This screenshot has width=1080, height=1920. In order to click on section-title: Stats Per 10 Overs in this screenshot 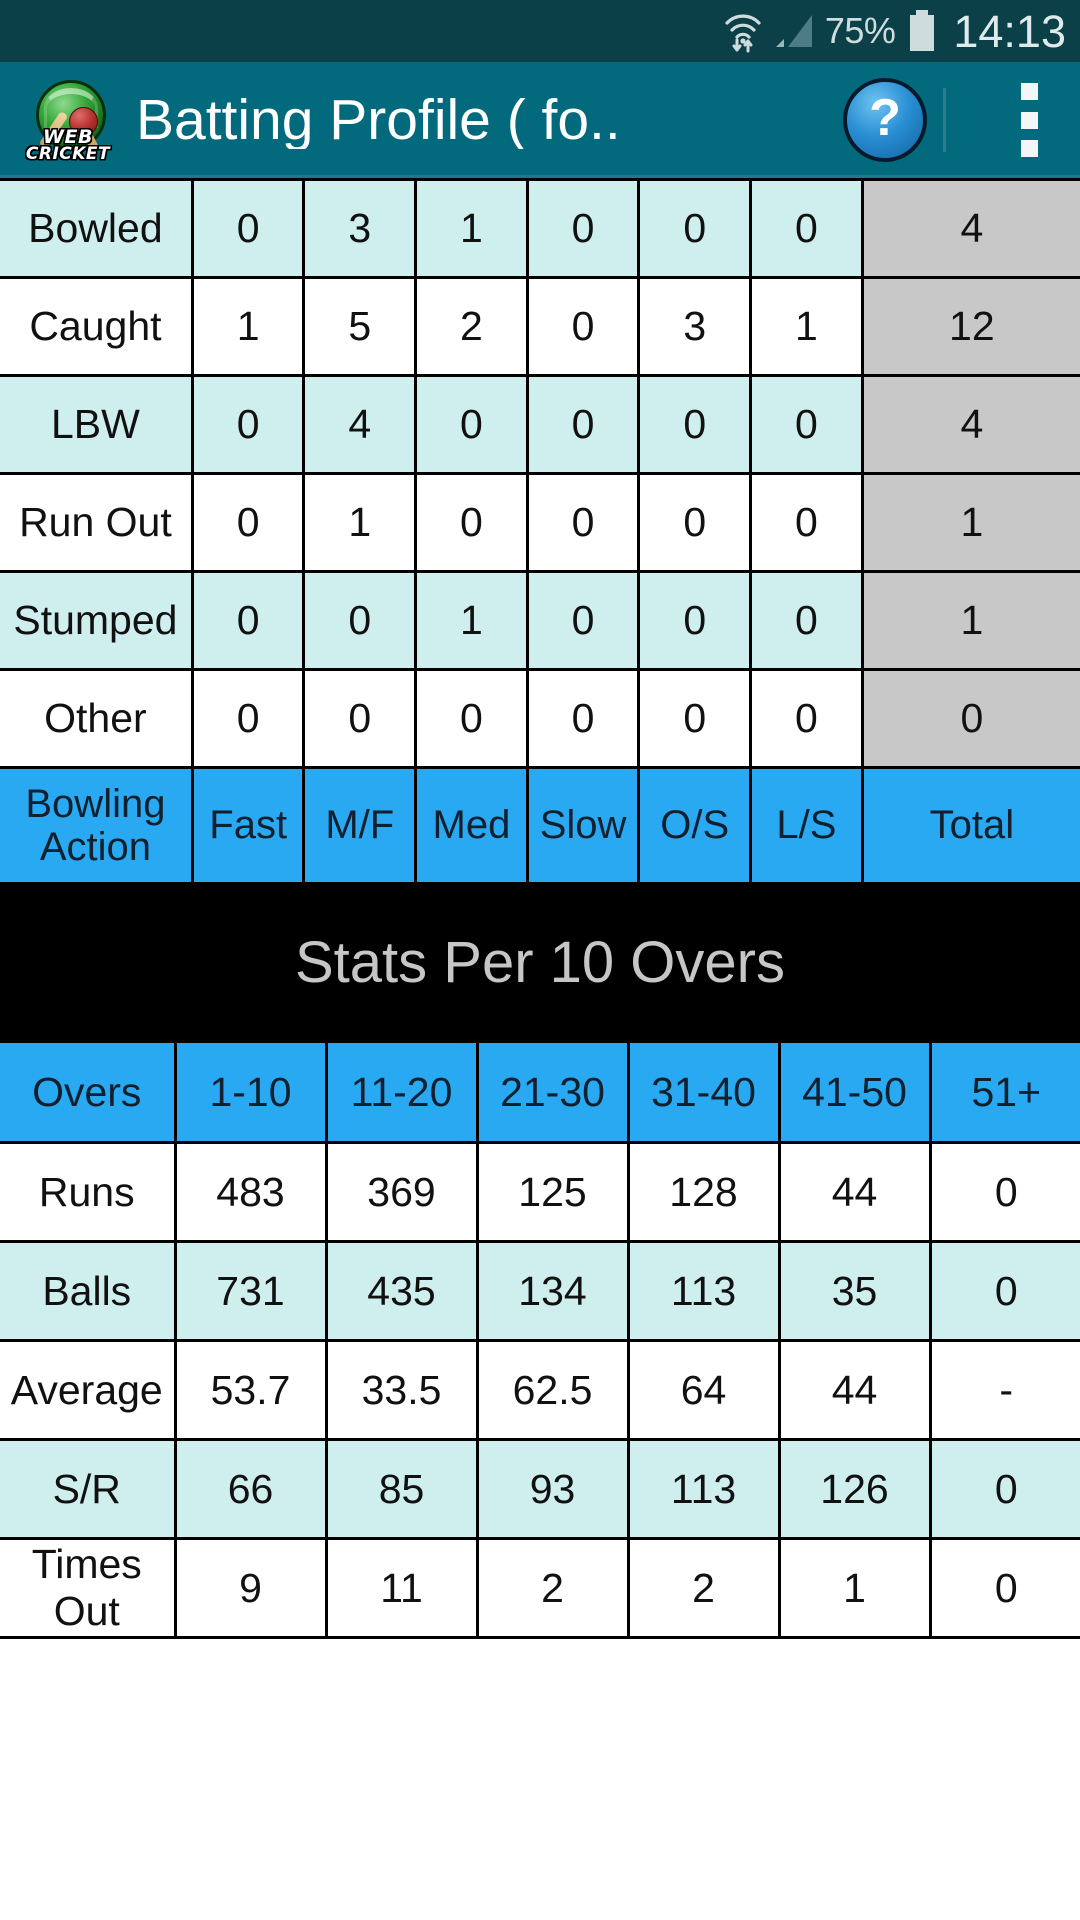, I will do `click(540, 962)`.